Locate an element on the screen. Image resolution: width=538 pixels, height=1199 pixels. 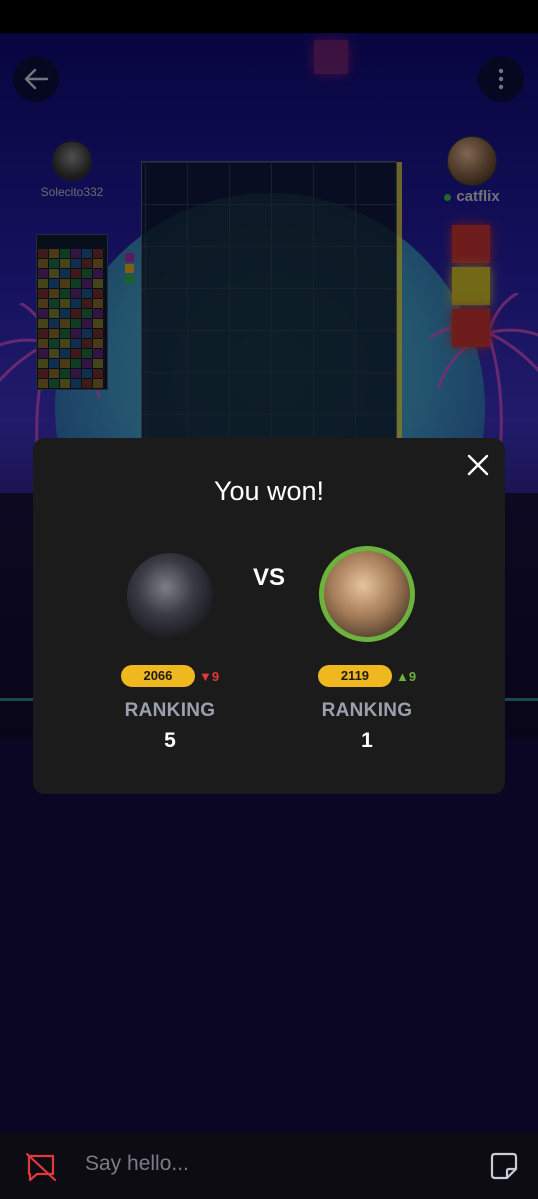
player-card: 2066 ▼9 RANKING 5 is located at coordinates (170, 652).